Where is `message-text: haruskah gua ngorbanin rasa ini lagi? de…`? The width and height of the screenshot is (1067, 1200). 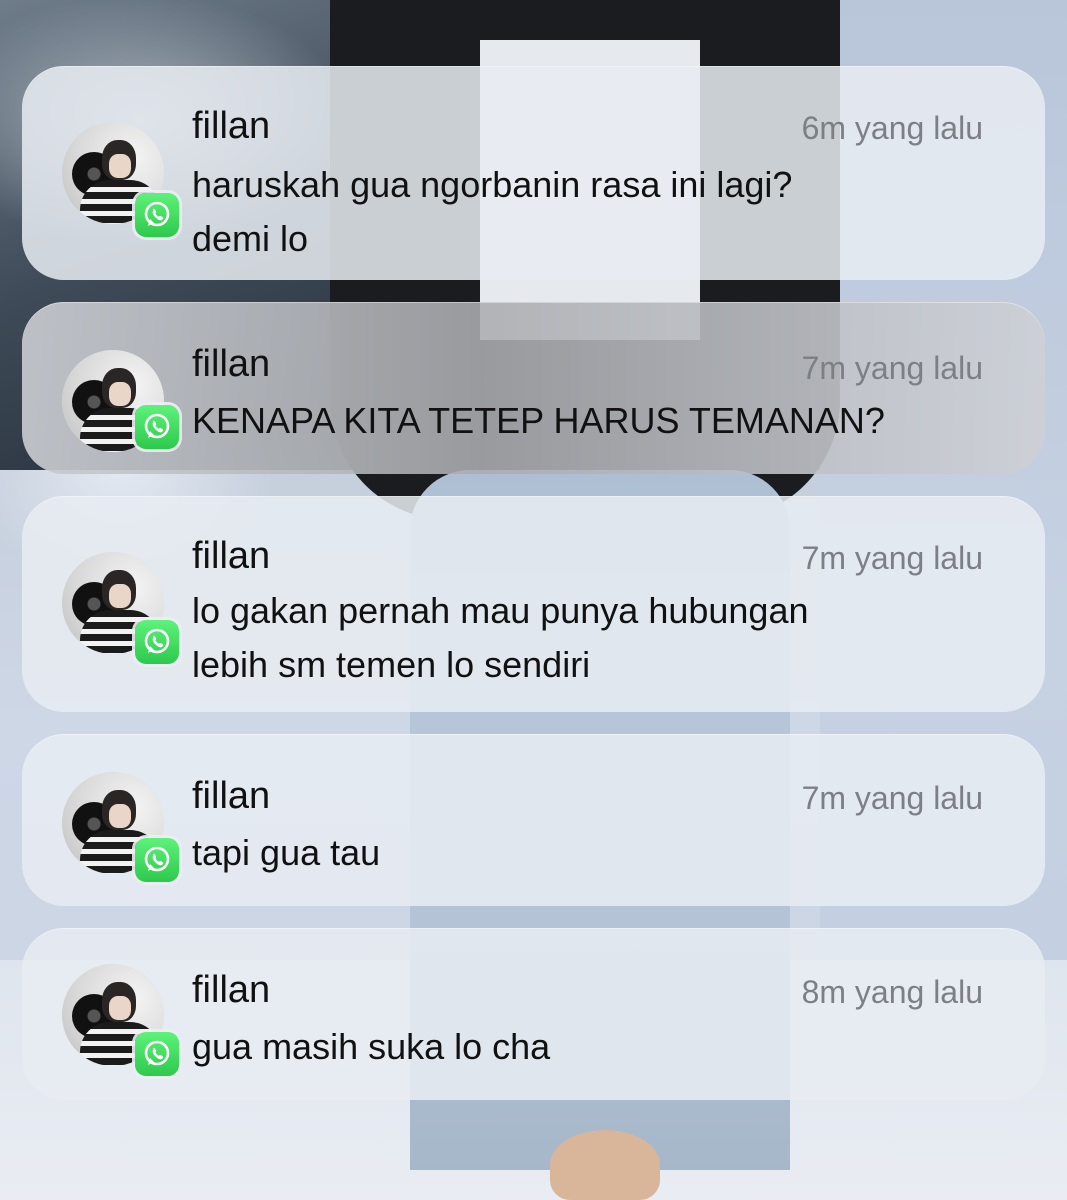 message-text: haruskah gua ngorbanin rasa ini lagi? de… is located at coordinates (592, 212).